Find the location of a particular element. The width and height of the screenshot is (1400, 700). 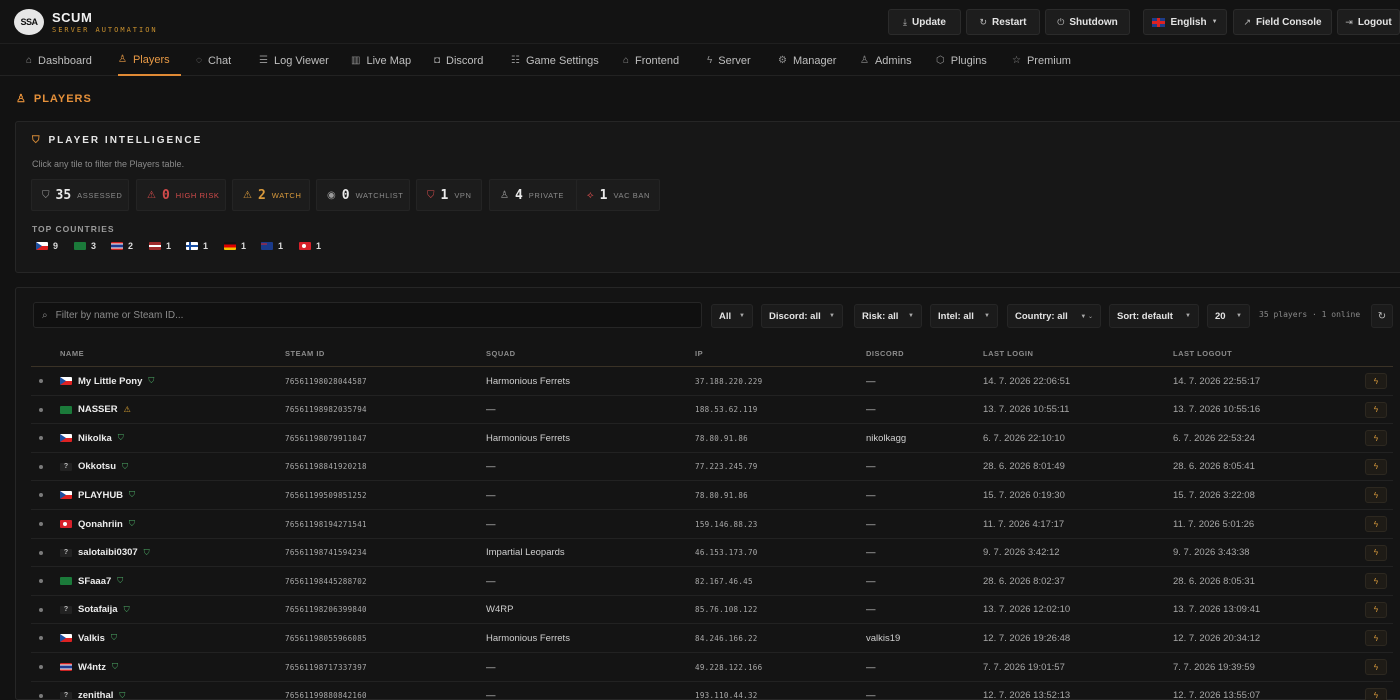

tile-watch: ⚠ 2 WATCH is located at coordinates (271, 195).